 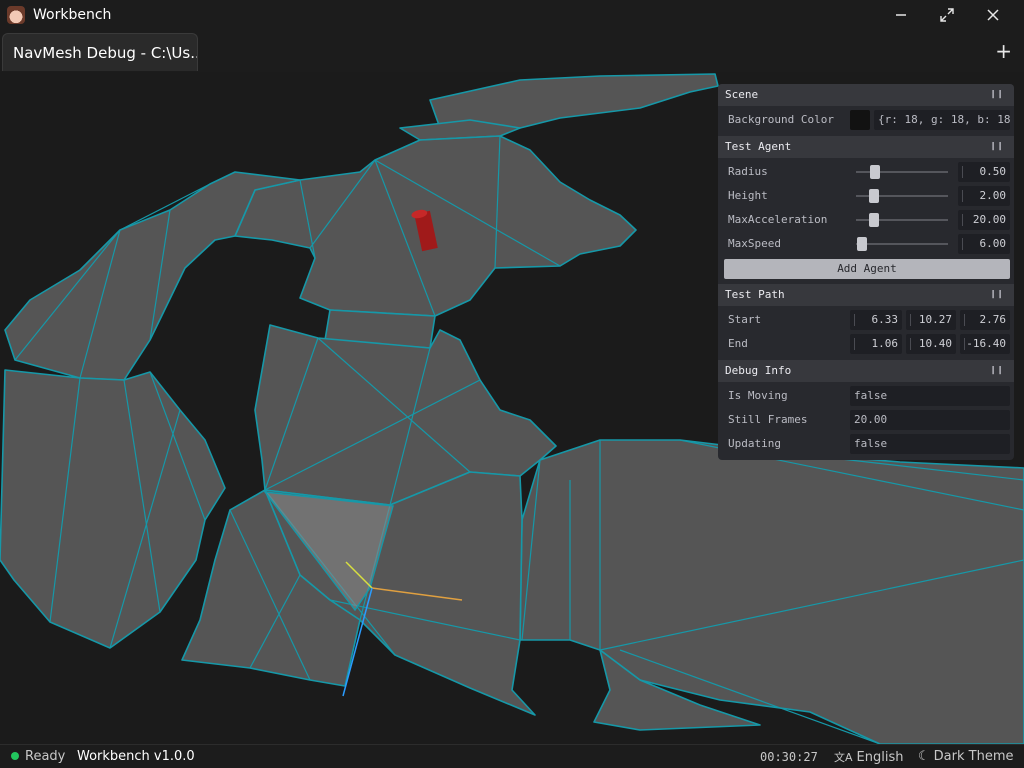 What do you see at coordinates (930, 396) in the screenshot?
I see `is-moving-value: false` at bounding box center [930, 396].